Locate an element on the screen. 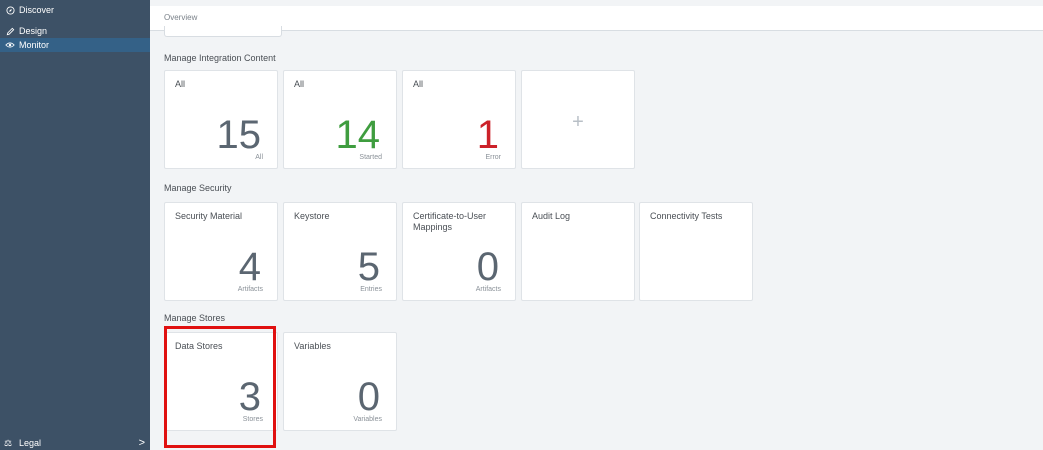 The image size is (1043, 450). sidebar-item-discover: Discover is located at coordinates (75, 10).